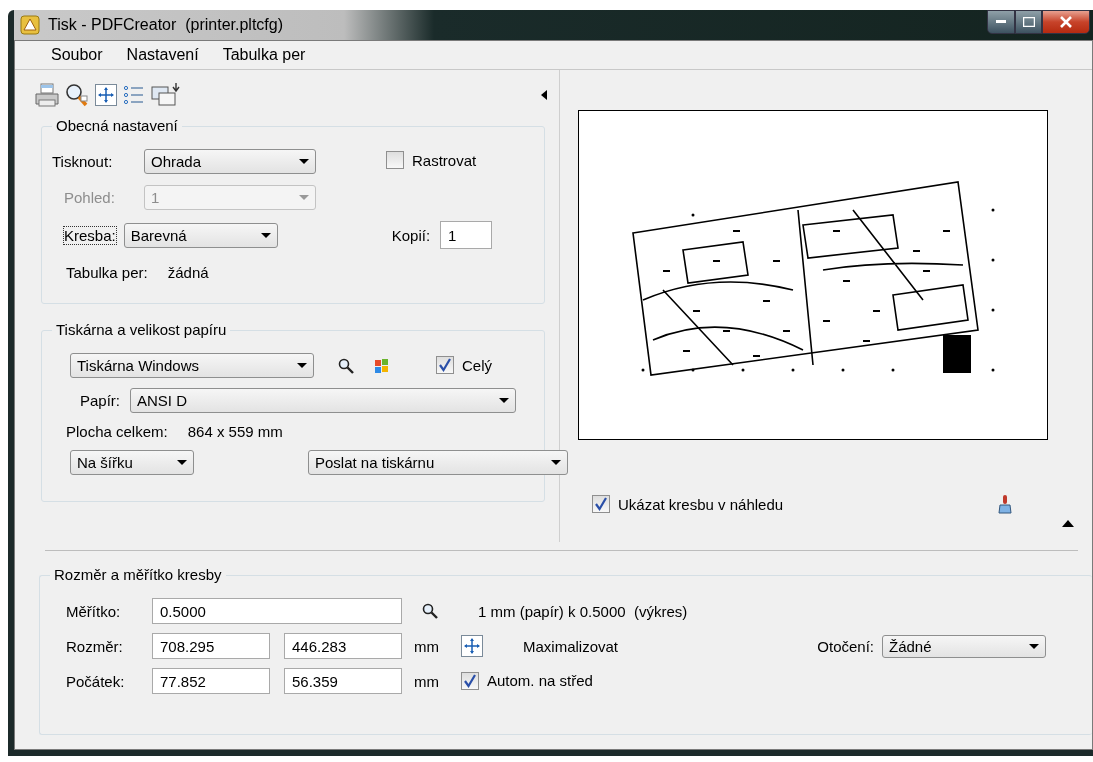 Image resolution: width=1093 pixels, height=762 pixels. I want to click on dropdown: Barevná, so click(200, 235).